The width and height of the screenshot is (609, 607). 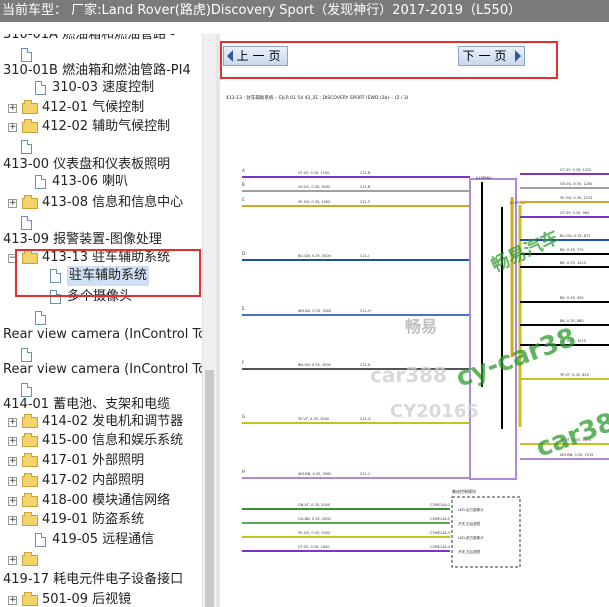 I want to click on module-unit-label: LED-后方摄像头, so click(x=471, y=509).